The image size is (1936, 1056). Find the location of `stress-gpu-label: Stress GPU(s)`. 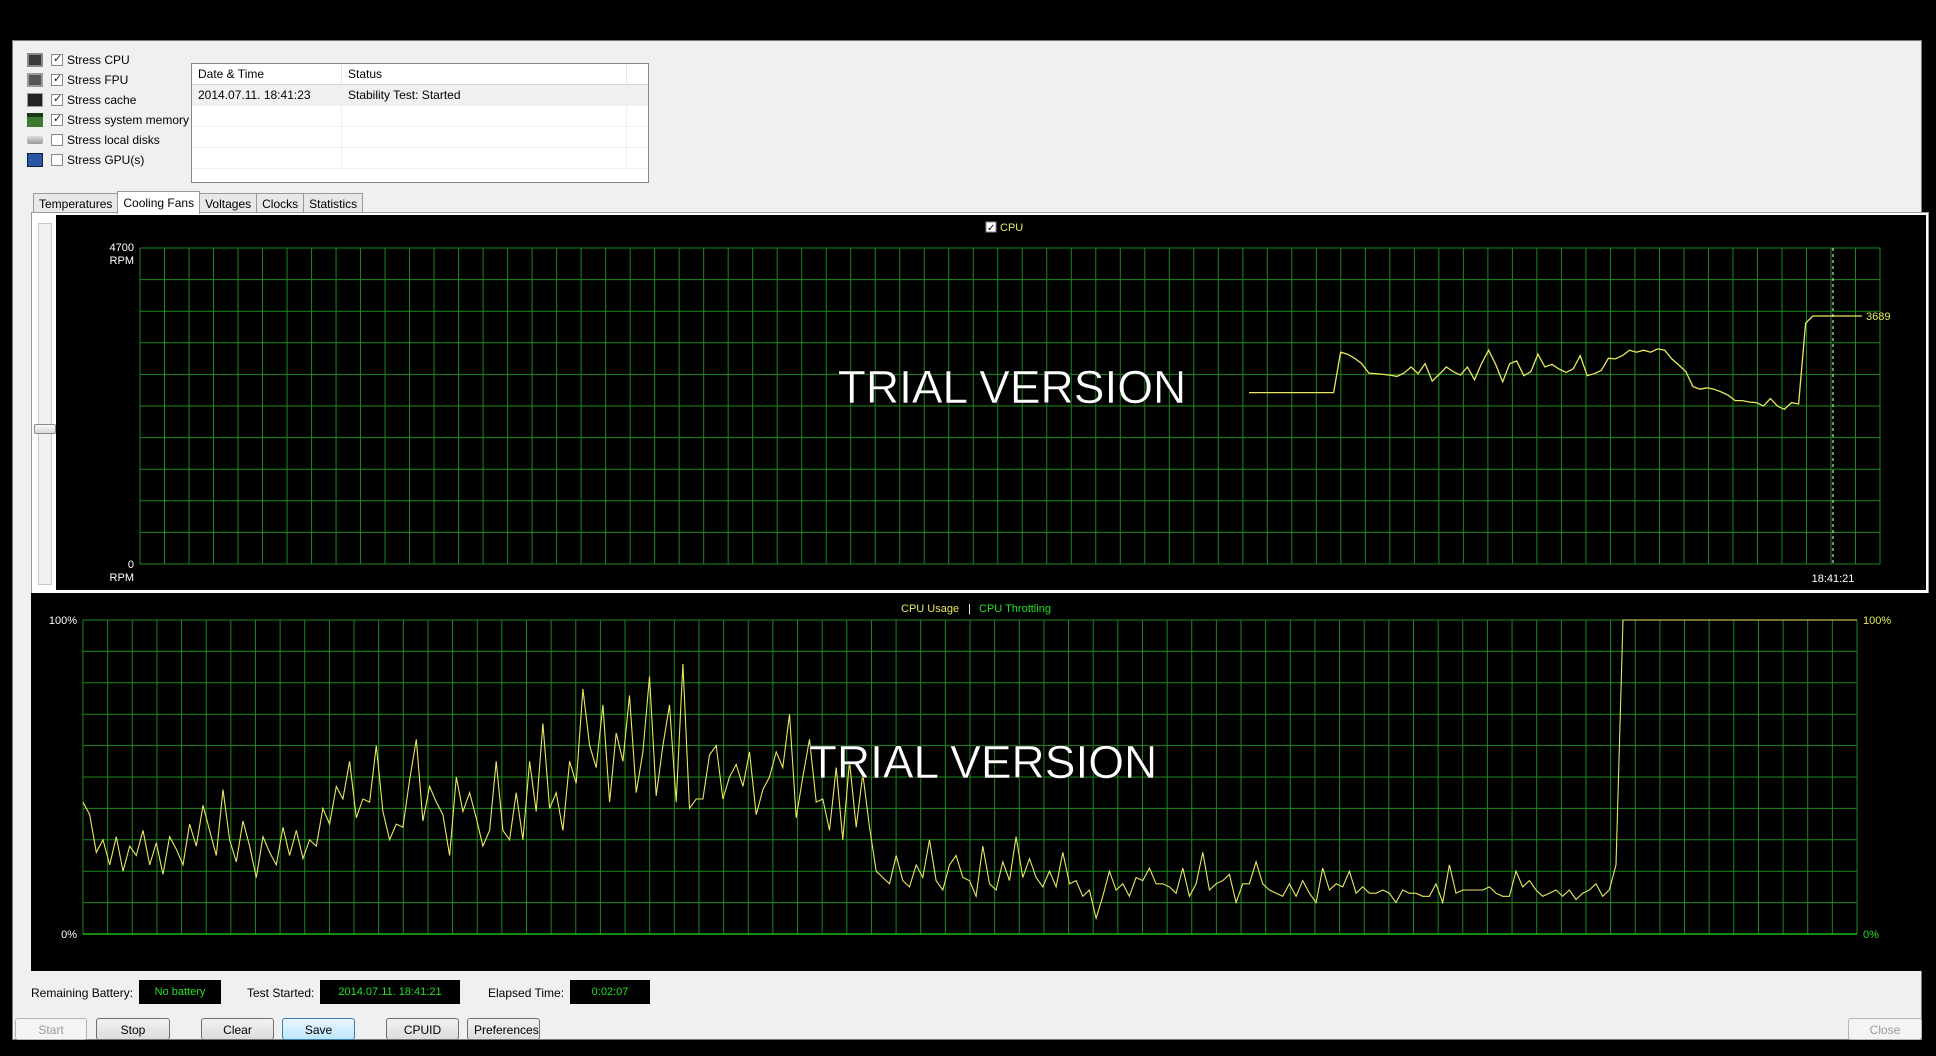

stress-gpu-label: Stress GPU(s) is located at coordinates (106, 160).